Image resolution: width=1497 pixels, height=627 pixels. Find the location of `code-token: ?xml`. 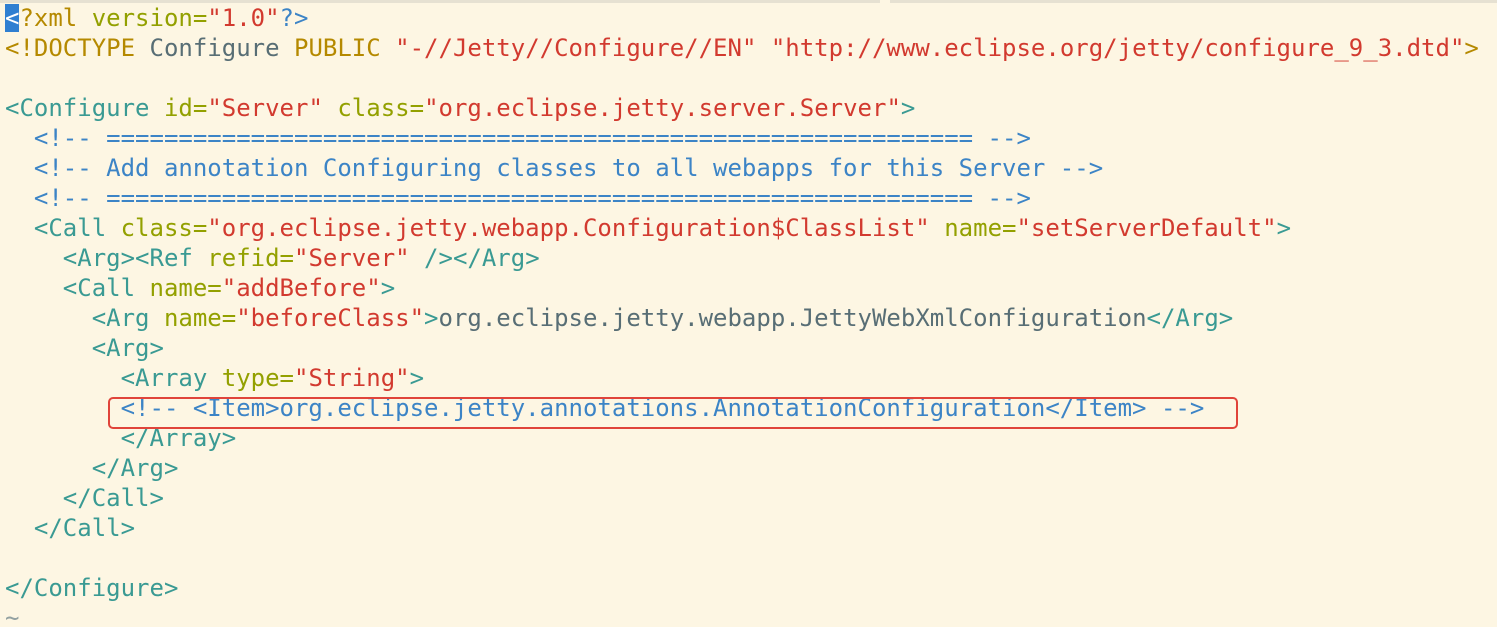

code-token: ?xml is located at coordinates (55, 18).